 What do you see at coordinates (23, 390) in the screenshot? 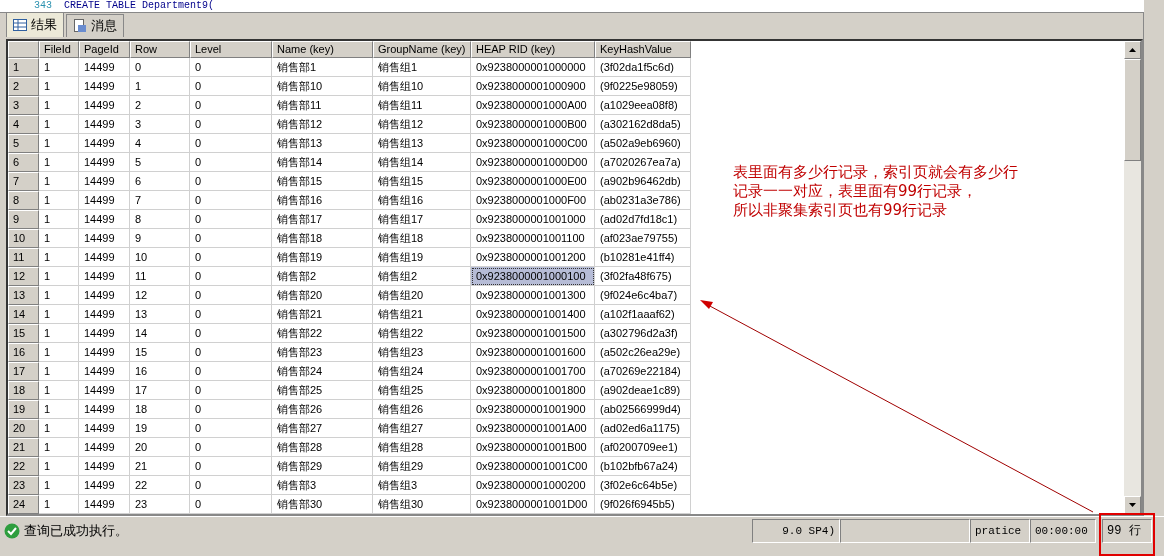
I see `row-number: 18` at bounding box center [23, 390].